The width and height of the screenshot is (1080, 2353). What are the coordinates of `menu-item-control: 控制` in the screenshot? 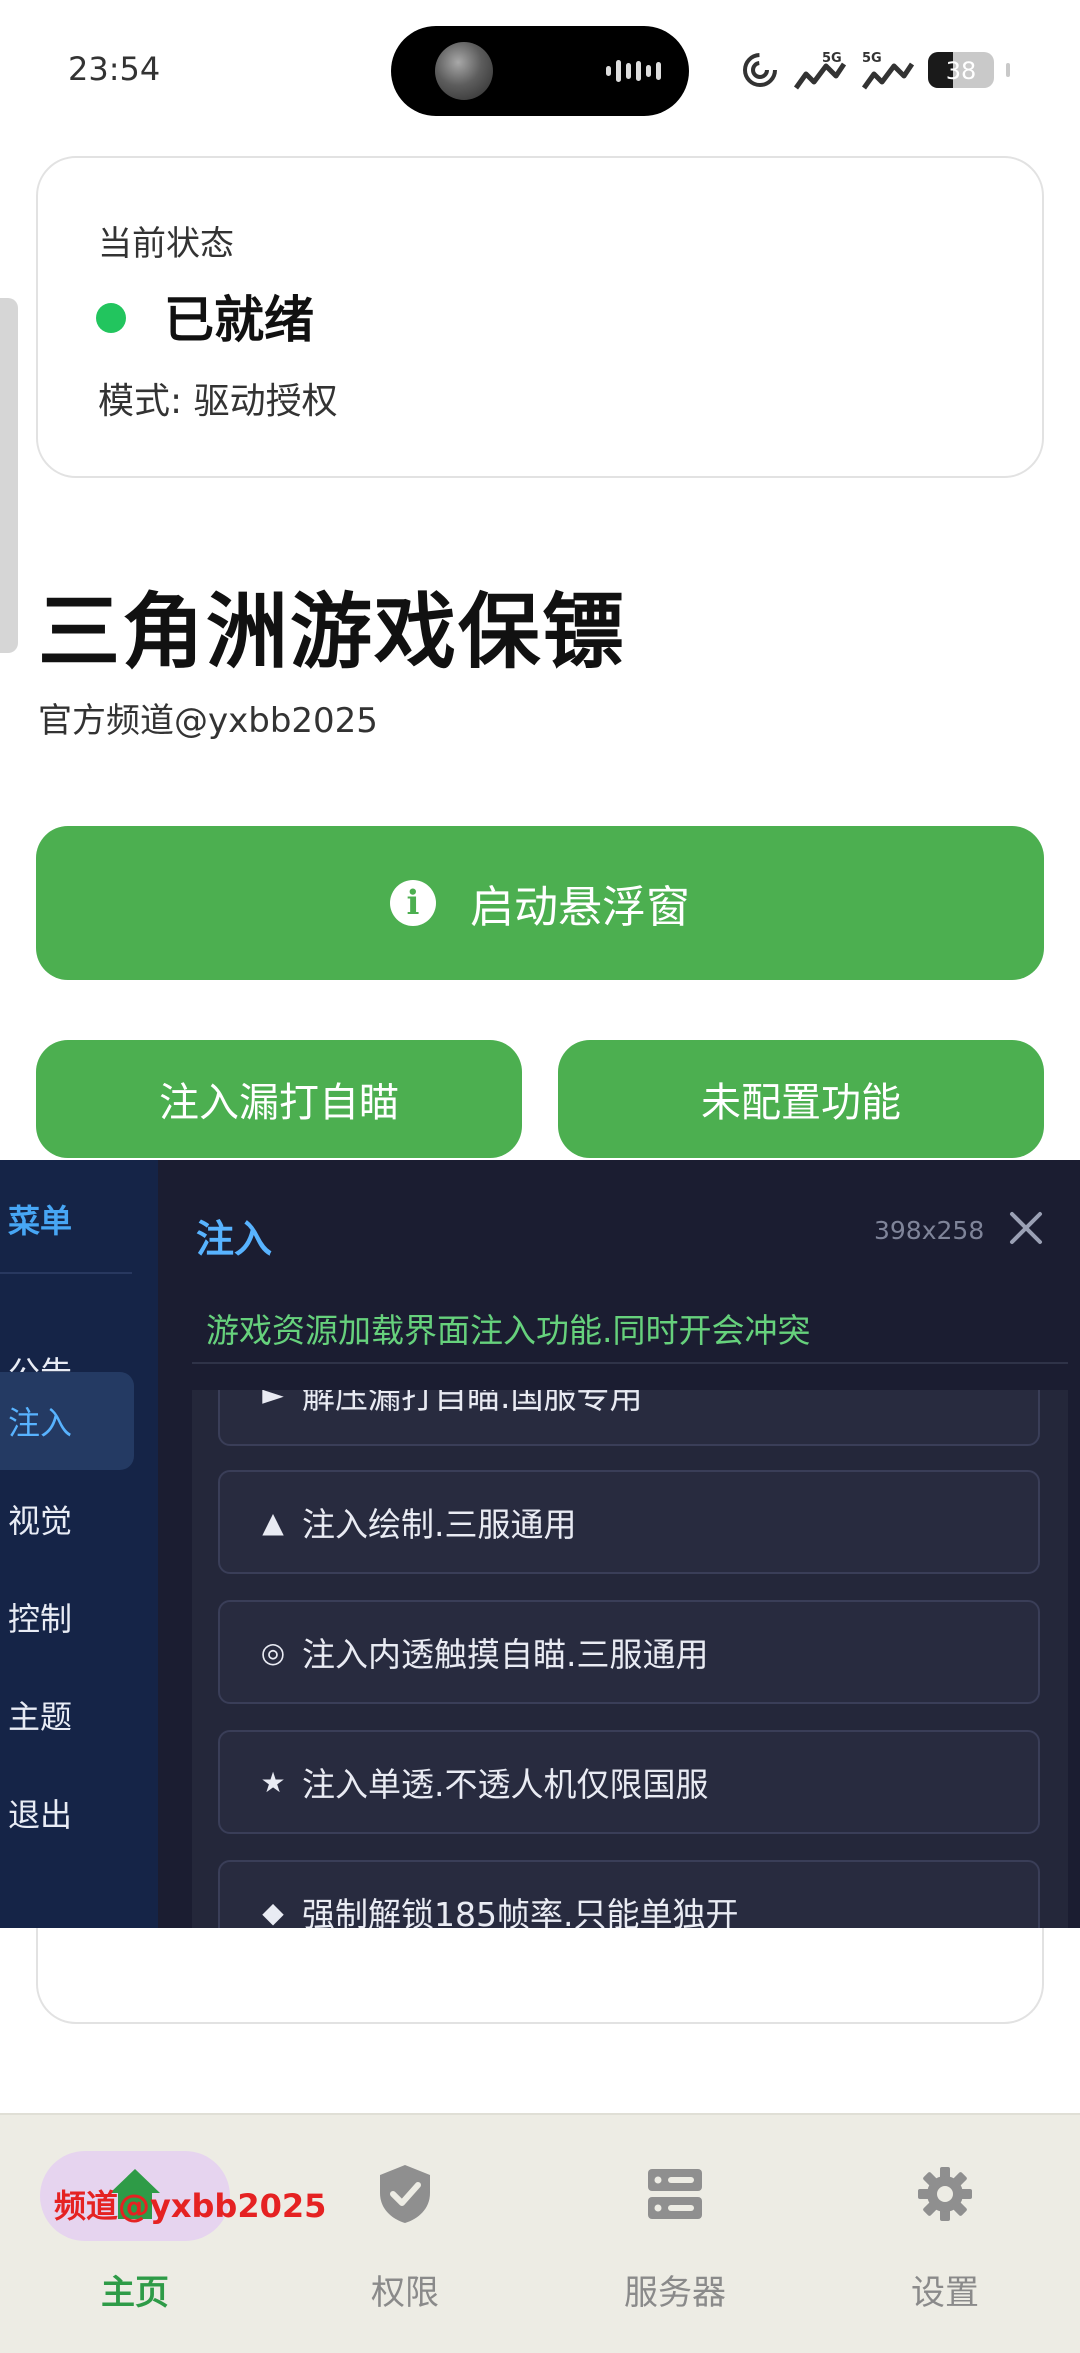 It's located at (67, 1617).